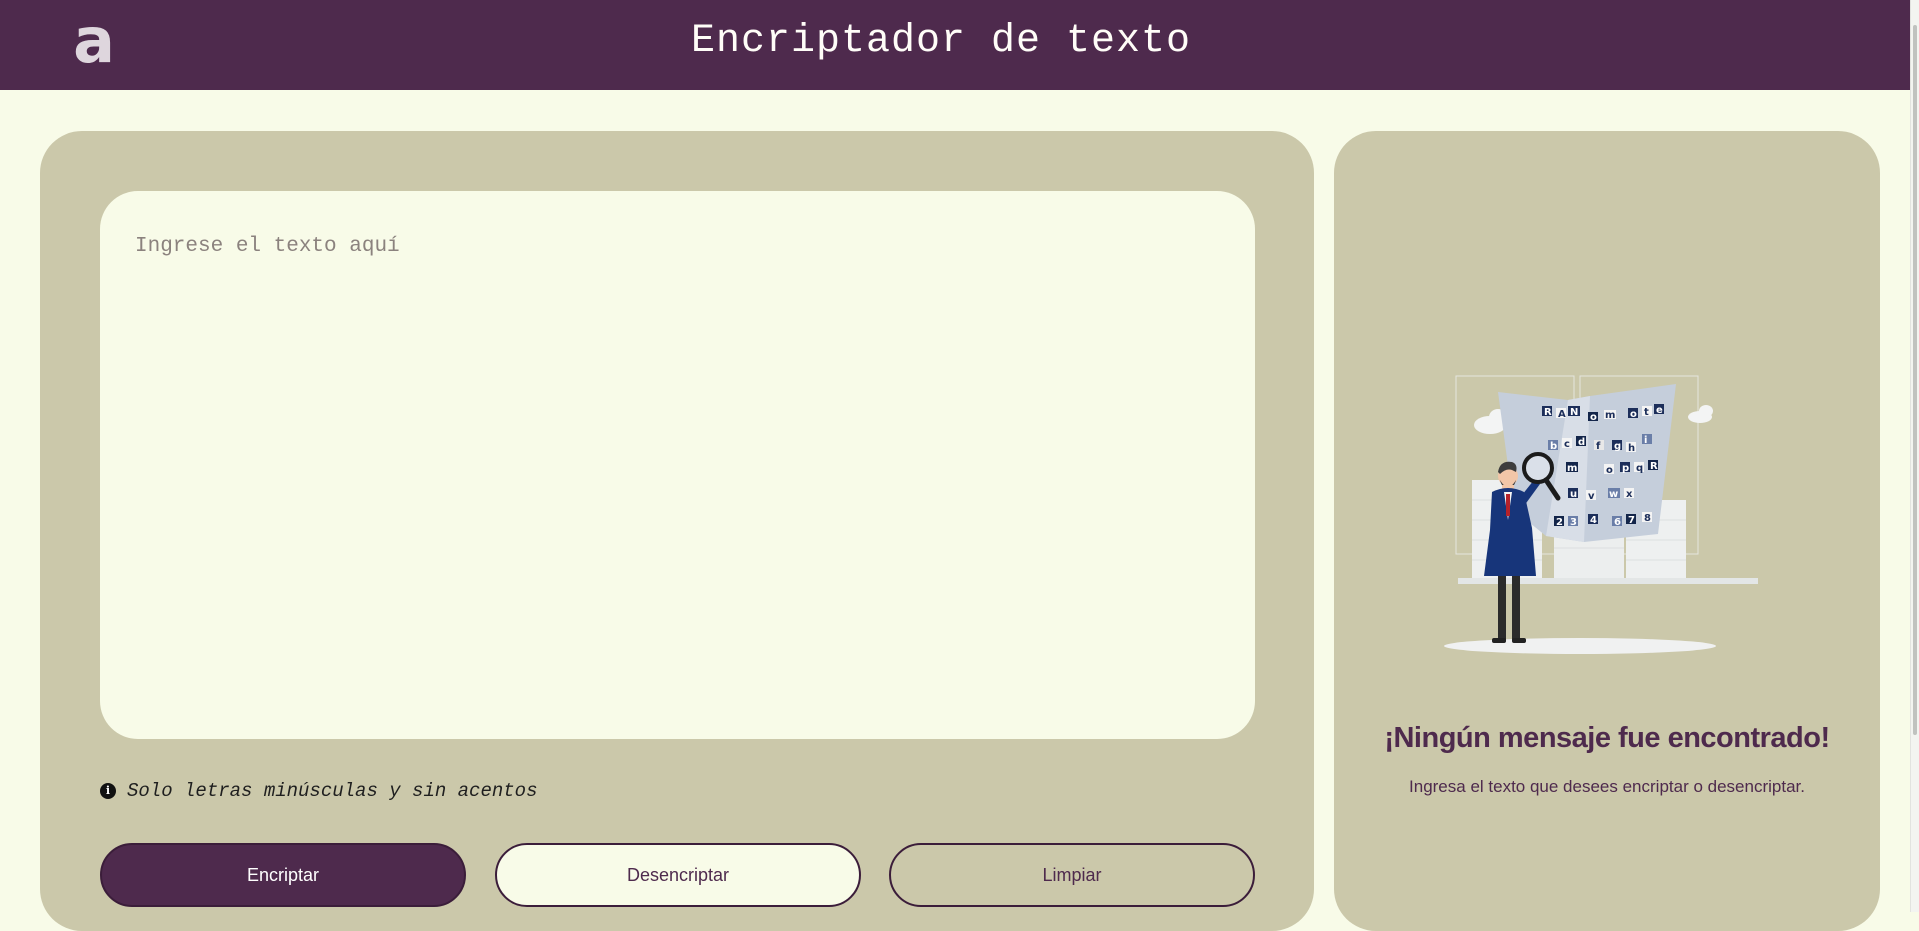 The width and height of the screenshot is (1919, 931). What do you see at coordinates (1562, 414) in the screenshot?
I see `svg-text: A` at bounding box center [1562, 414].